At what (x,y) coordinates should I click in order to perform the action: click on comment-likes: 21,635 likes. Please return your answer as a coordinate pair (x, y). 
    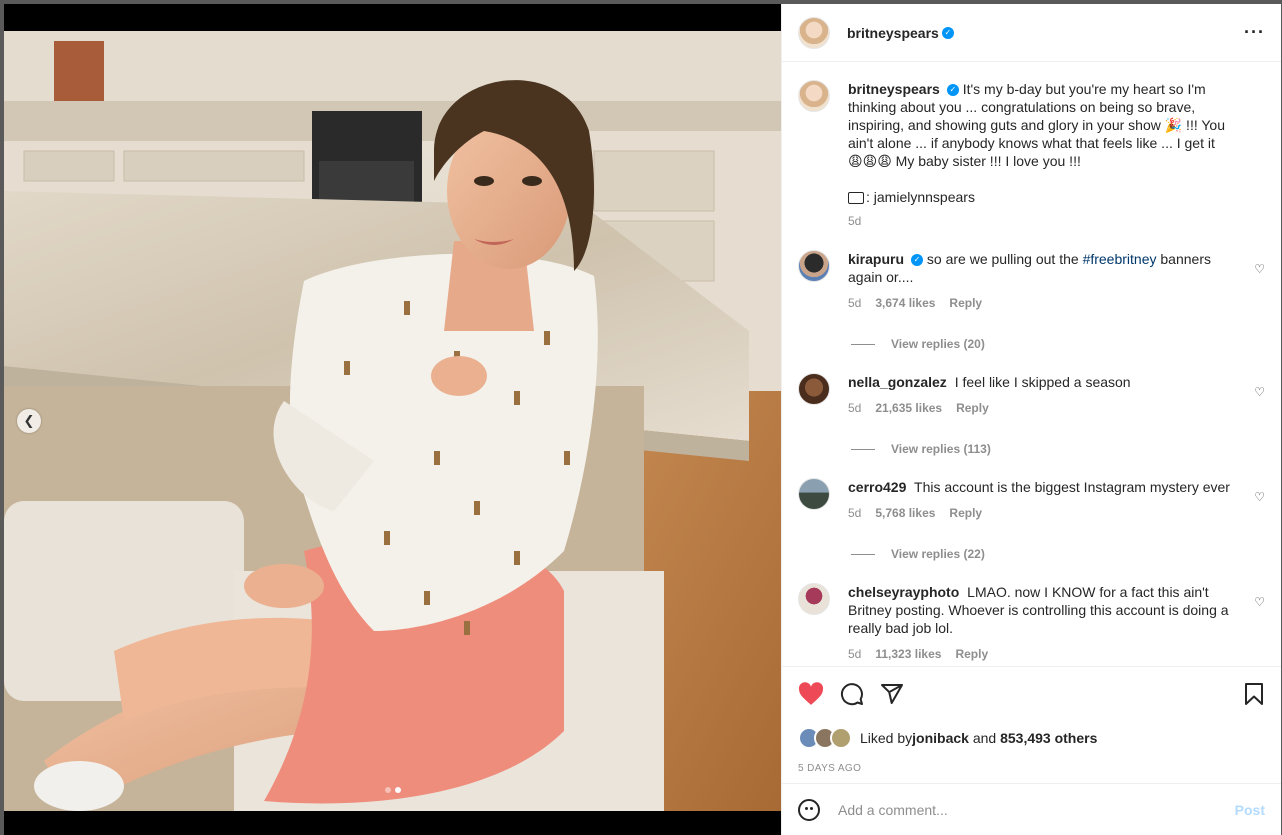
    Looking at the image, I should click on (908, 408).